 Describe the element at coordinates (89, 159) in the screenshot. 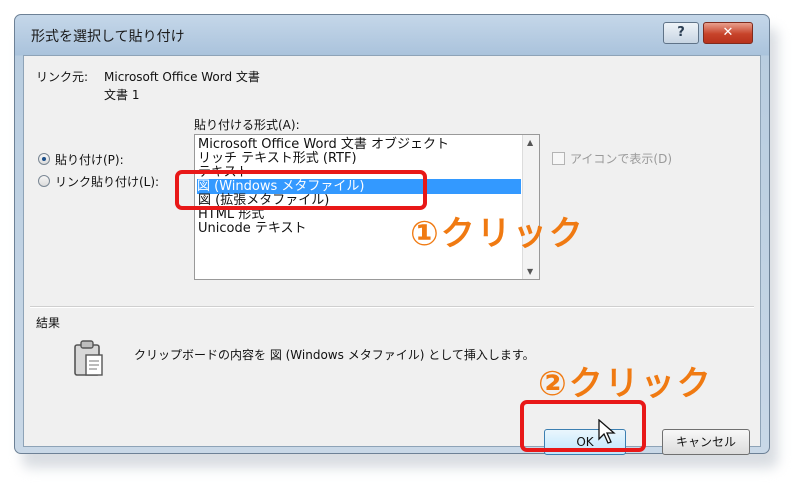

I see `radio-paste-label: 貼り付け(P):` at that location.